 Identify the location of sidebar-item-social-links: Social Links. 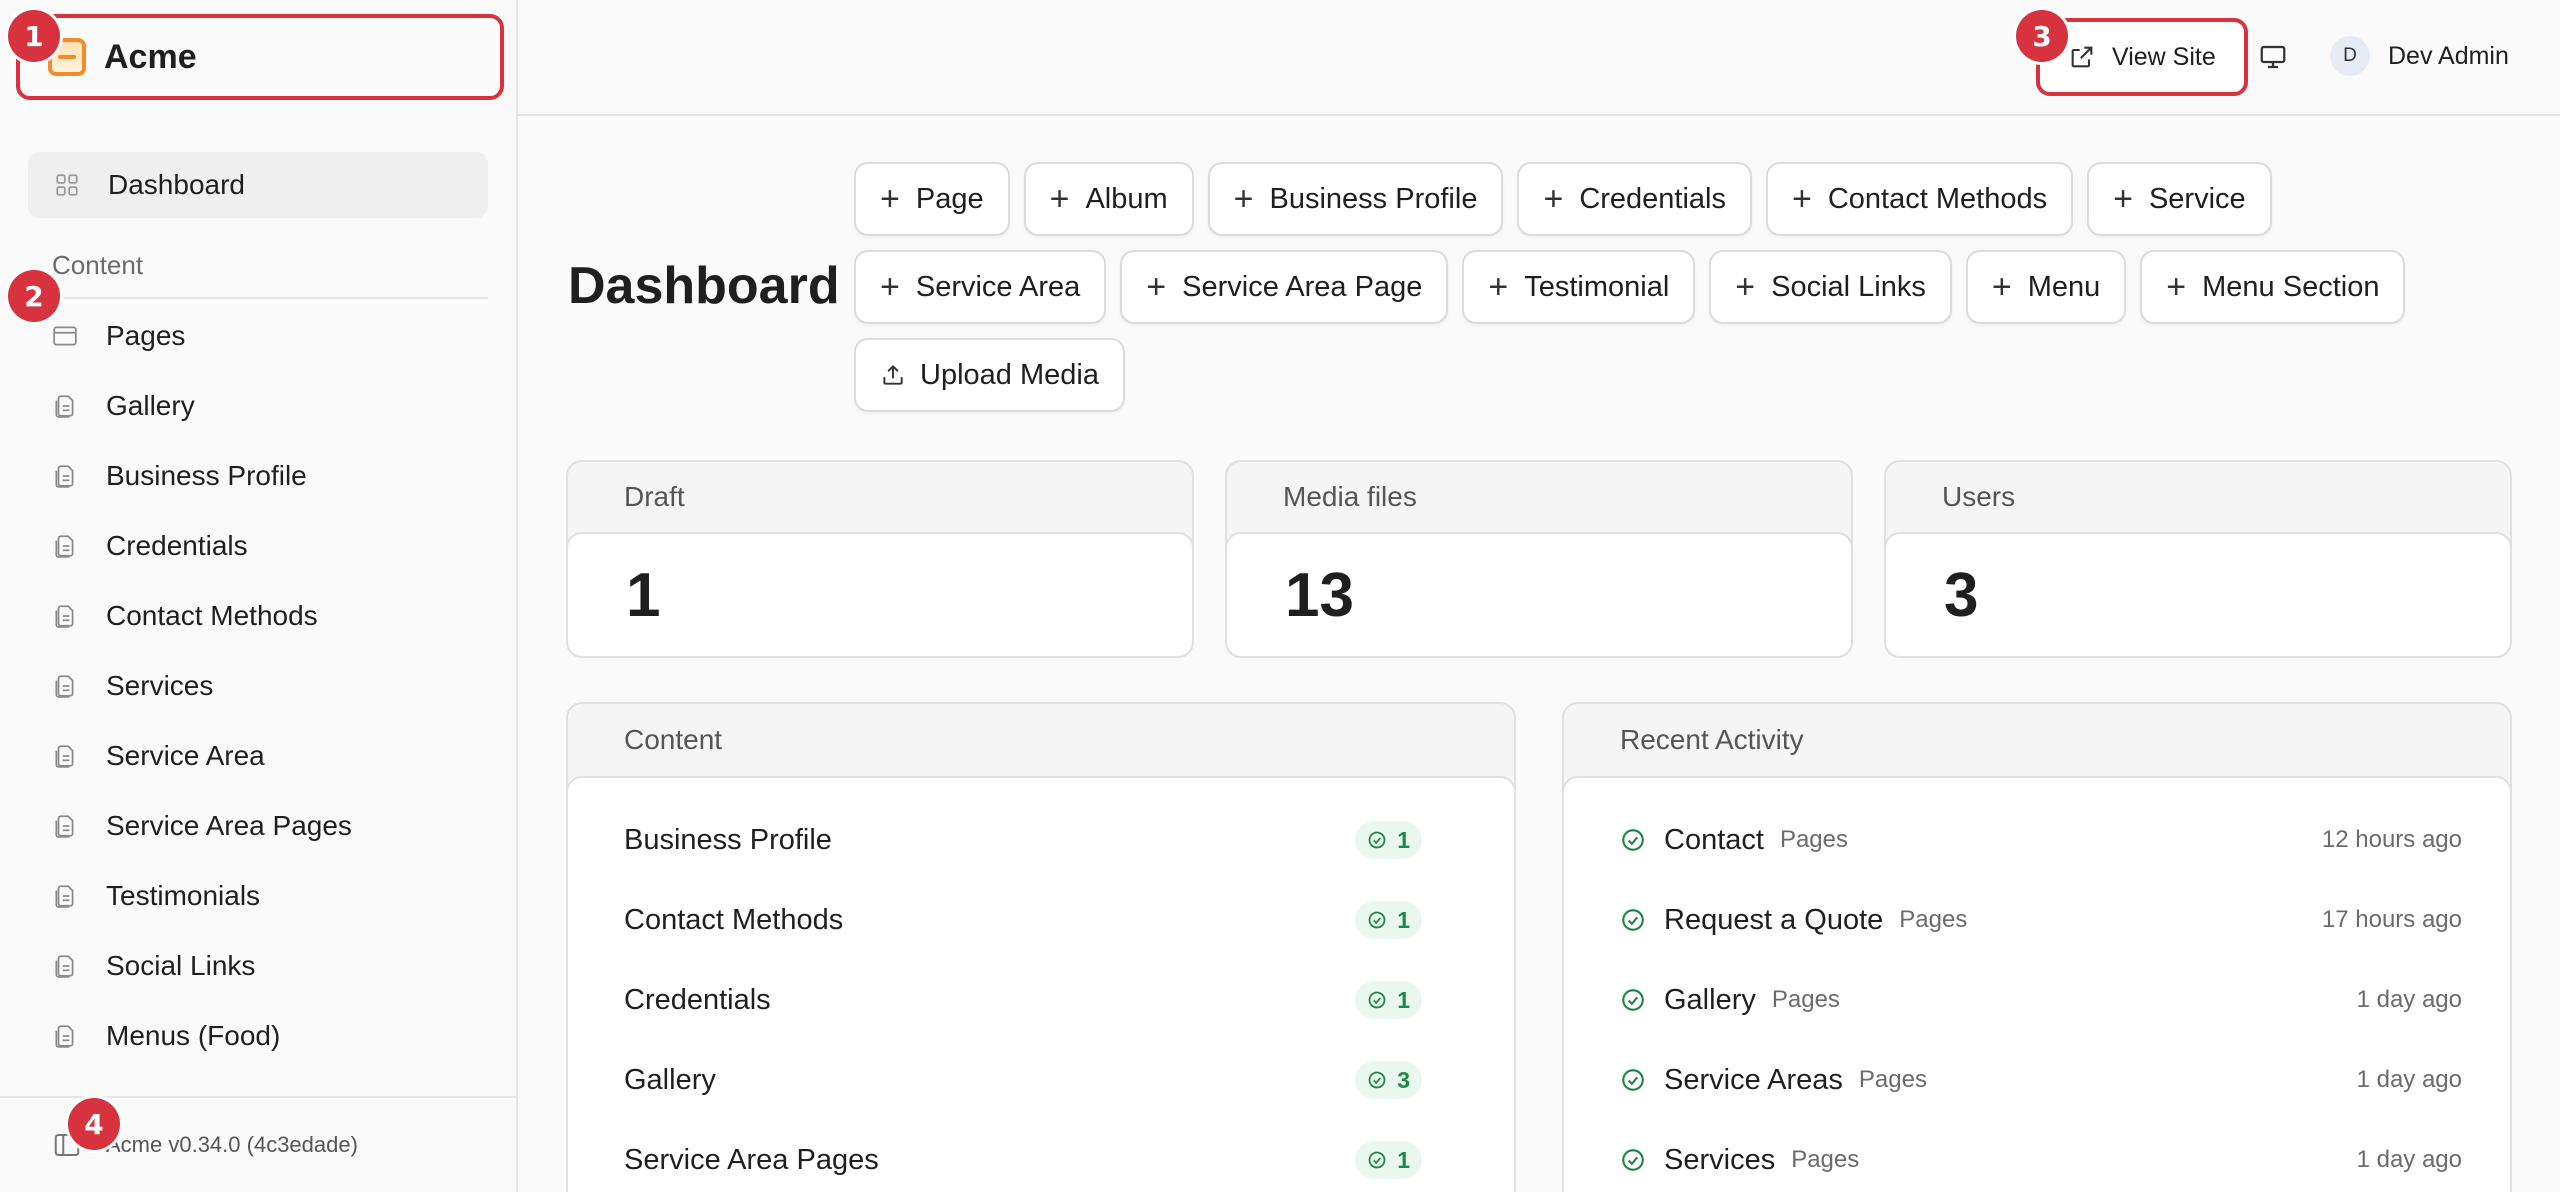
(270, 966).